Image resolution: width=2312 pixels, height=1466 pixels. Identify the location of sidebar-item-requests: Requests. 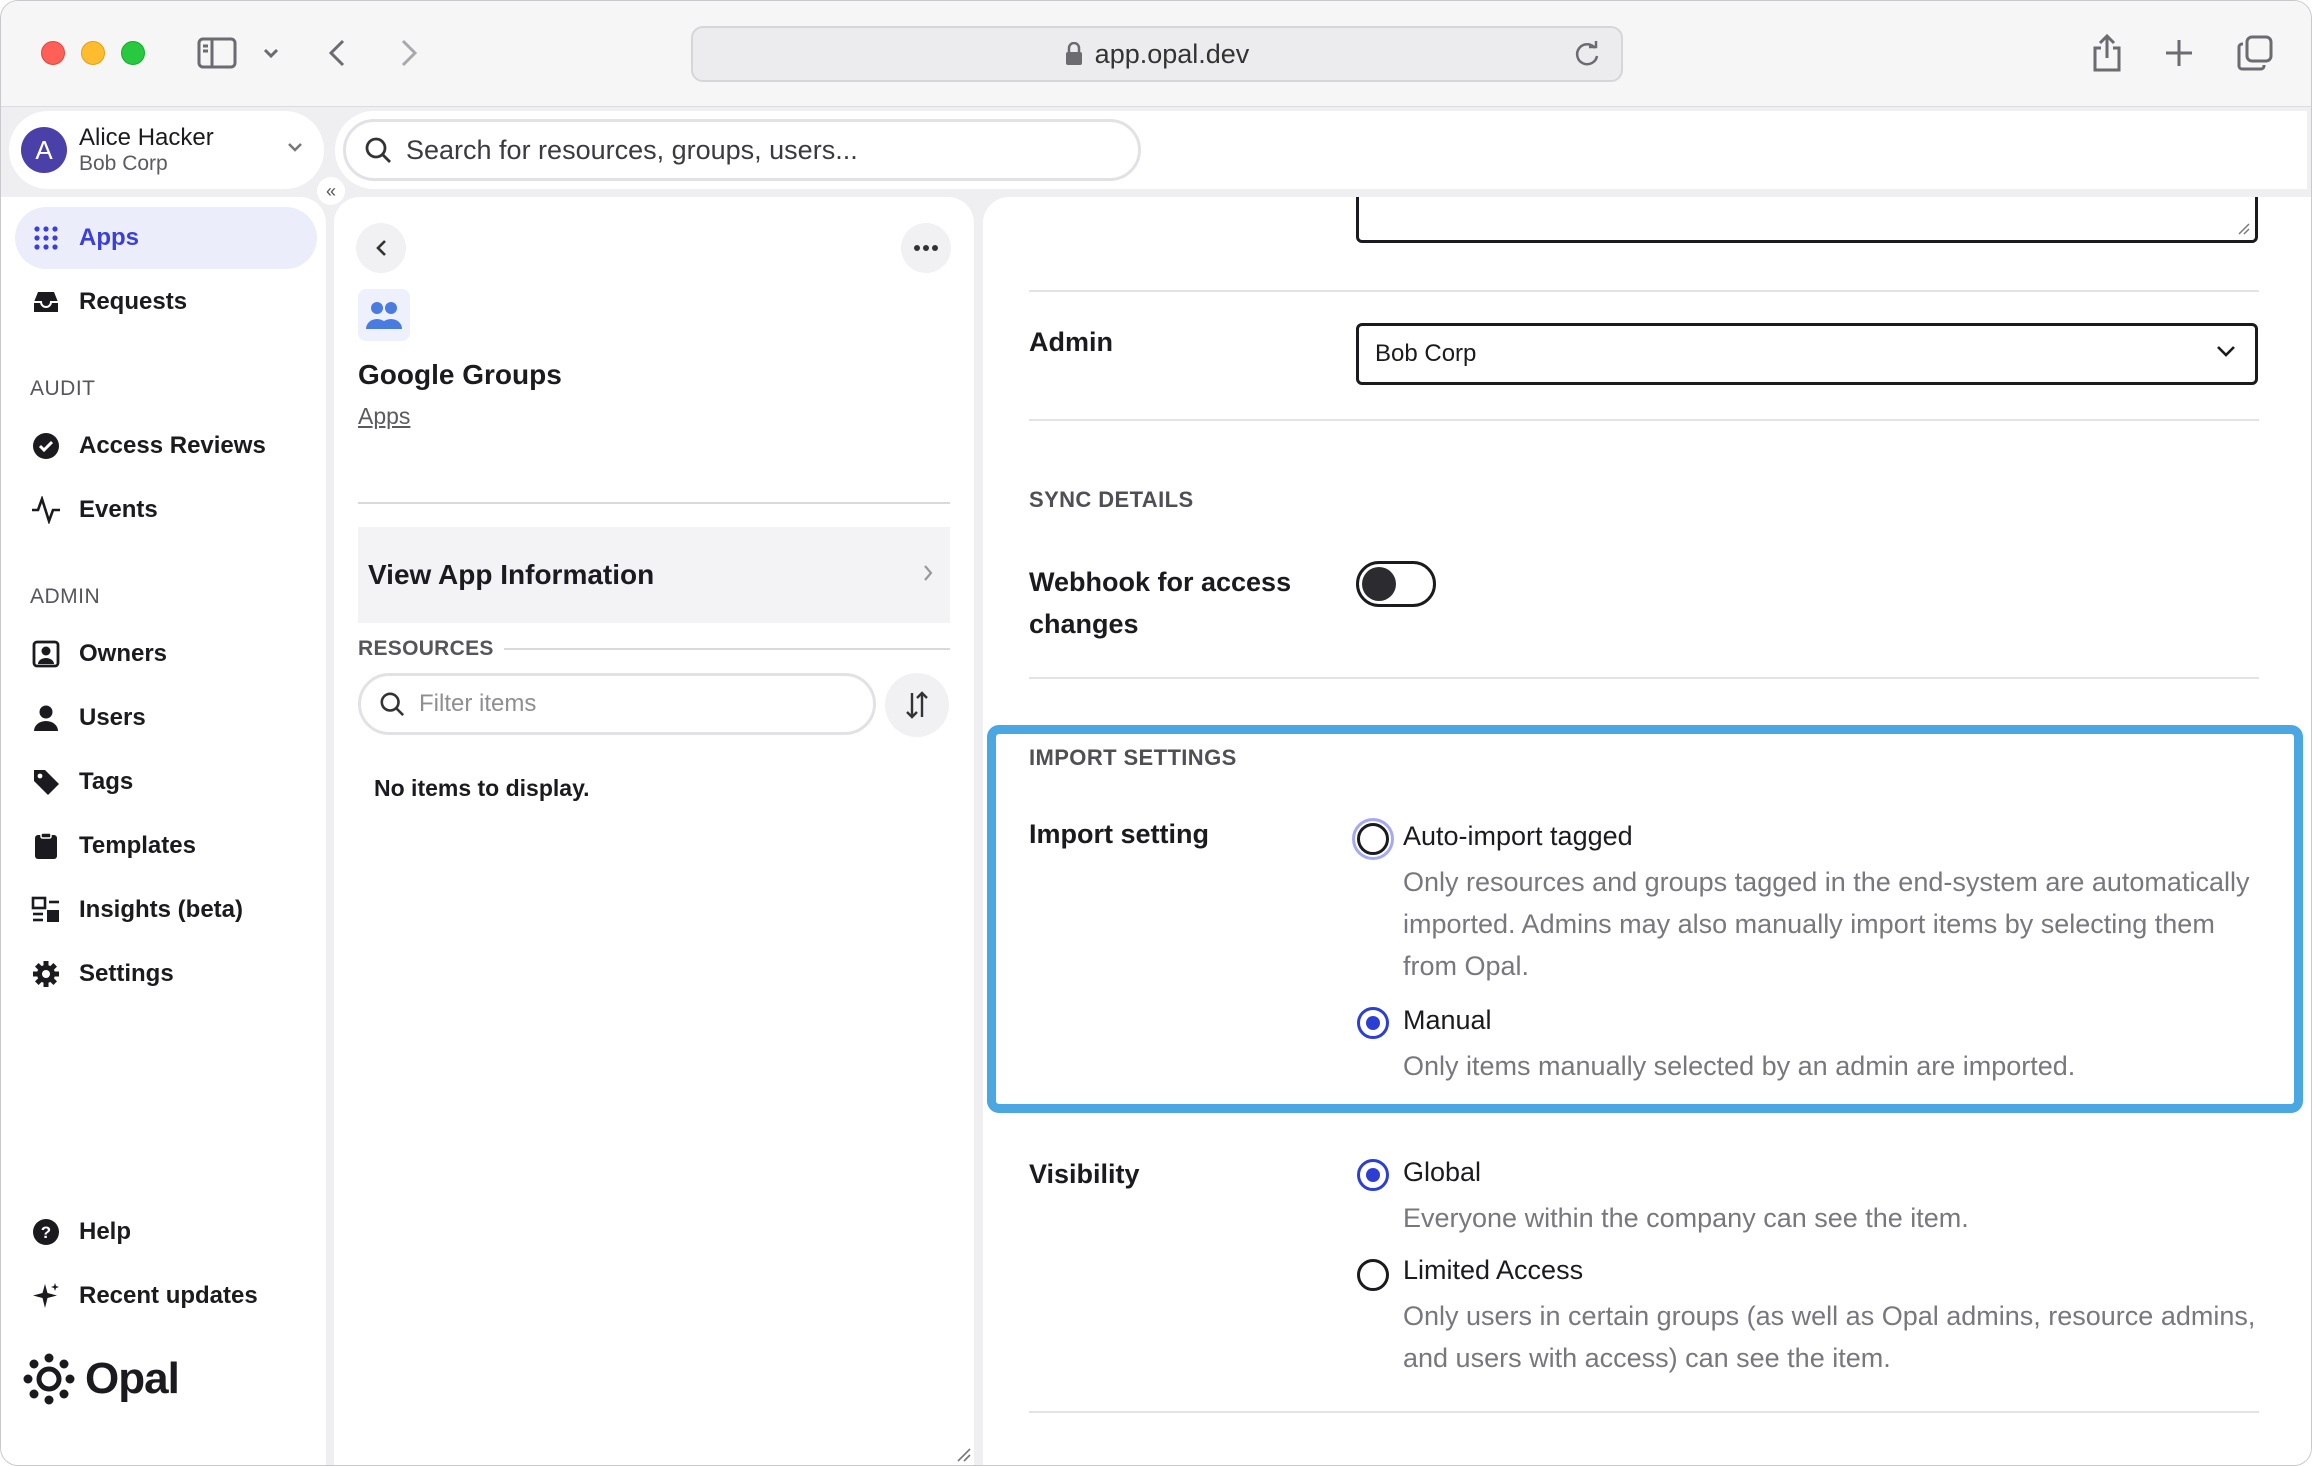
(166, 302).